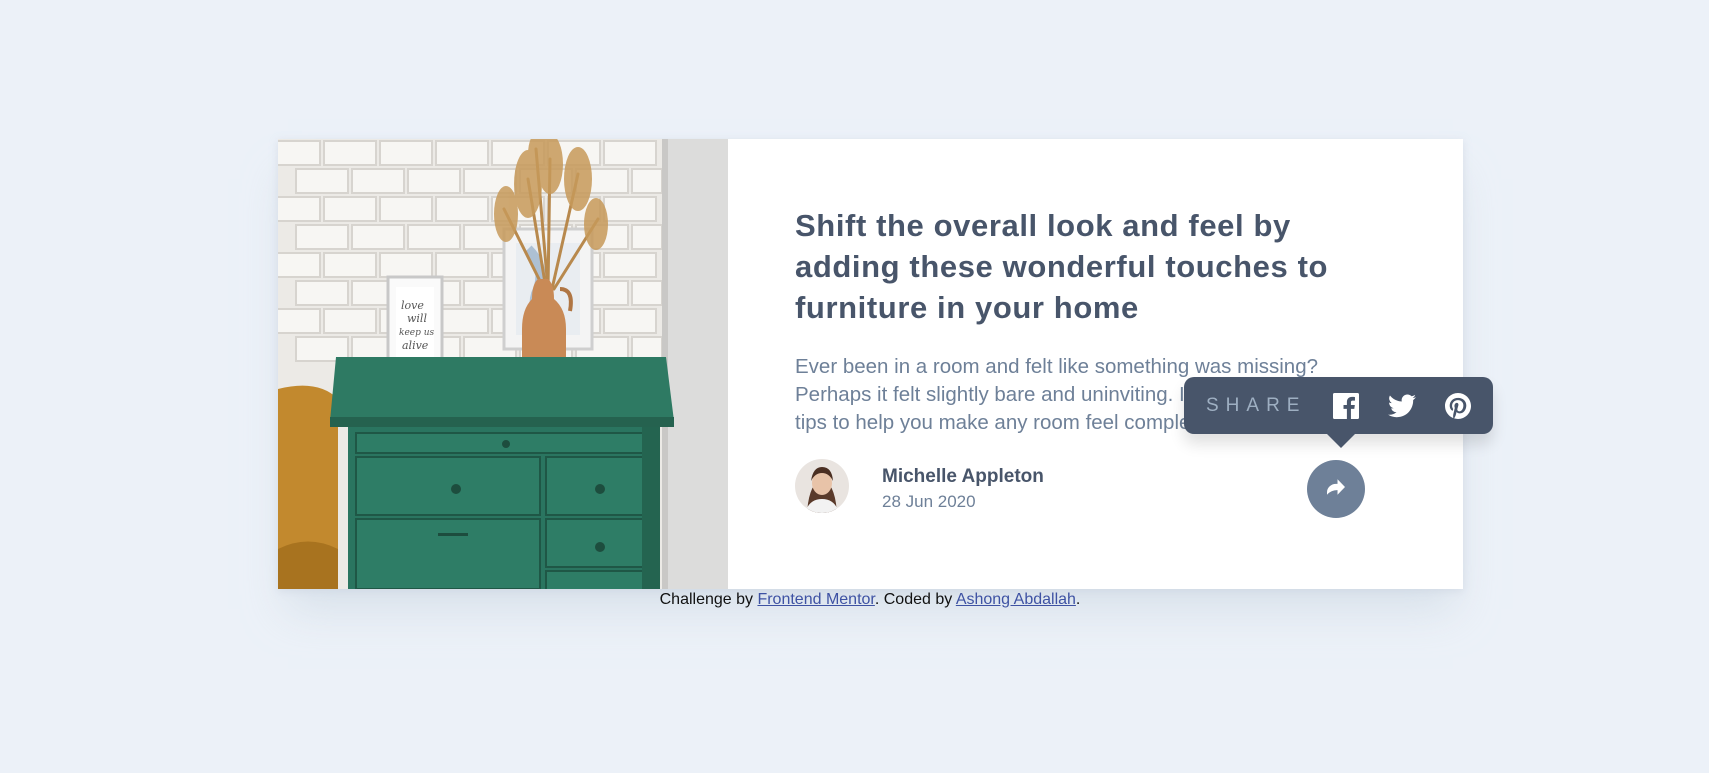 The height and width of the screenshot is (773, 1709). Describe the element at coordinates (1016, 599) in the screenshot. I see `author-link: Ashong Abdallah` at that location.